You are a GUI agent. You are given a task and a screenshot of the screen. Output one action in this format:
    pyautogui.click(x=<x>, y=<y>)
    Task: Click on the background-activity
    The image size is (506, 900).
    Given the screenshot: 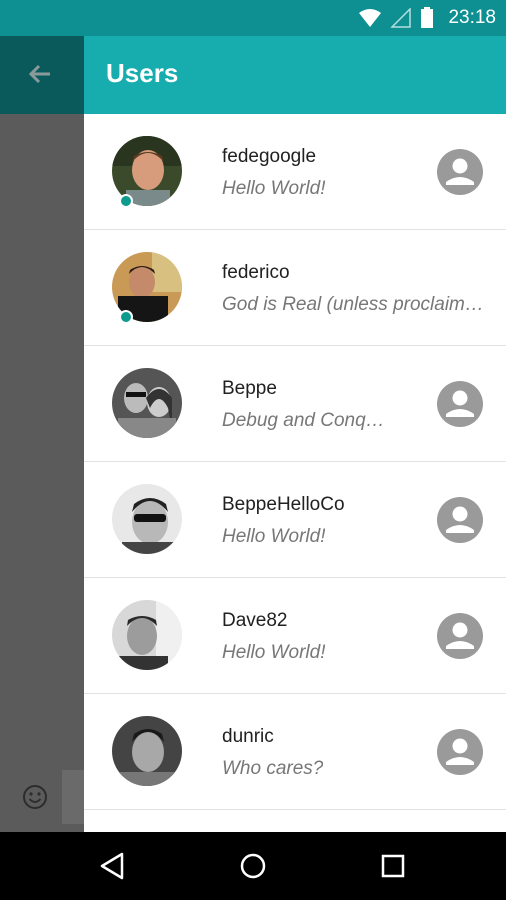 What is the action you would take?
    pyautogui.click(x=42, y=434)
    